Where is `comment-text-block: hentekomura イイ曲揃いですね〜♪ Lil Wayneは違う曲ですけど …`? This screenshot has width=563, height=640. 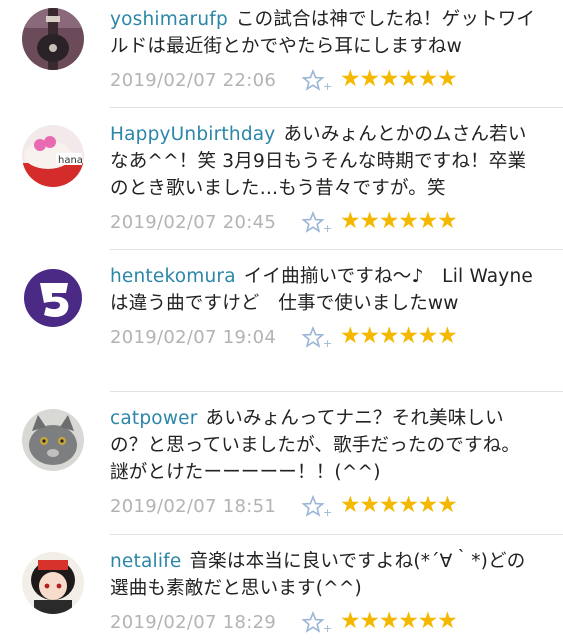 comment-text-block: hentekomura イイ曲揃いですね〜♪ Lil Wayneは違う曲ですけど … is located at coordinates (323, 290).